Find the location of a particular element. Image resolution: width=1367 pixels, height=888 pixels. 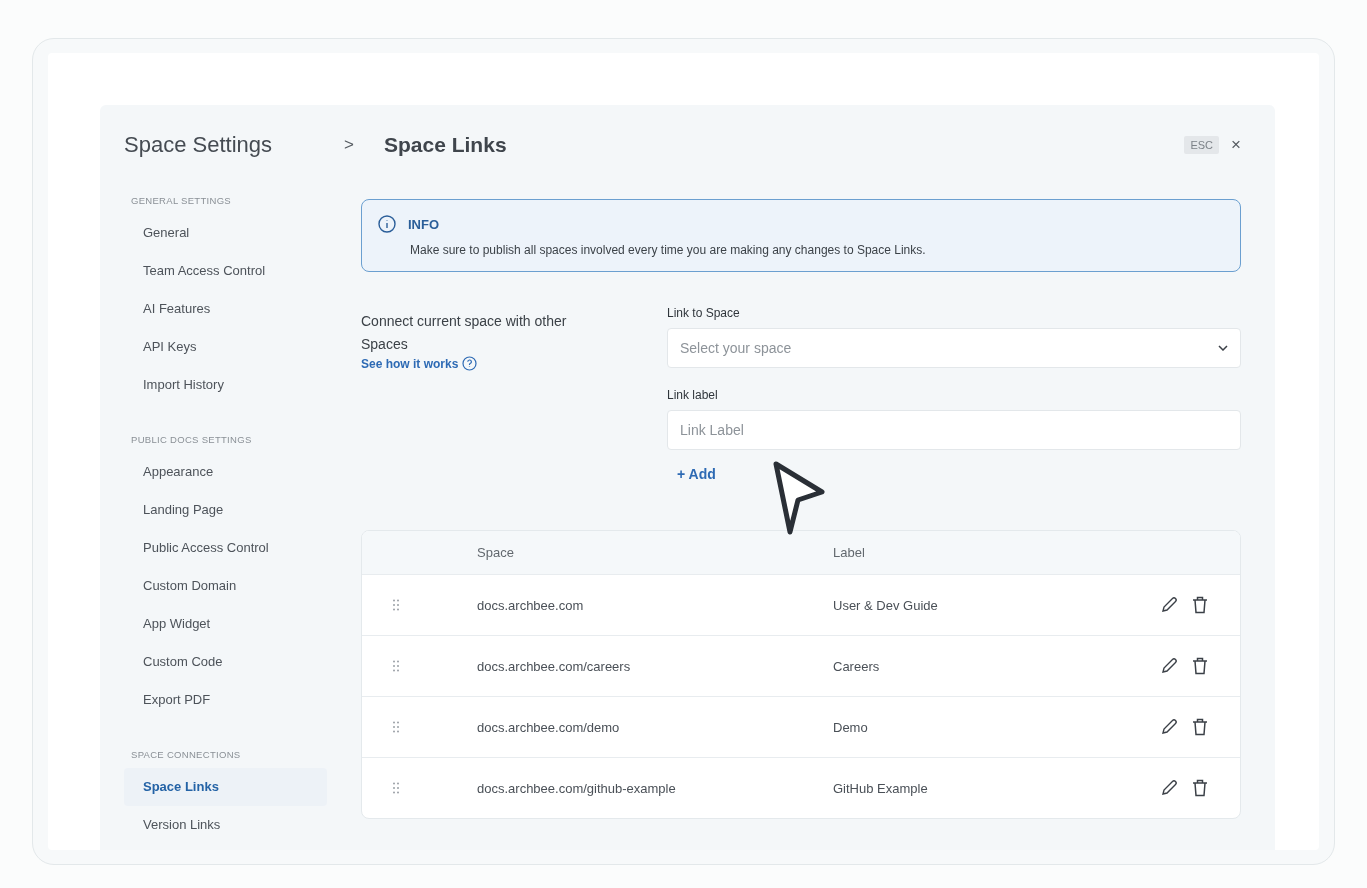

section-heading: SPACE CONNECTIONS is located at coordinates (186, 754).